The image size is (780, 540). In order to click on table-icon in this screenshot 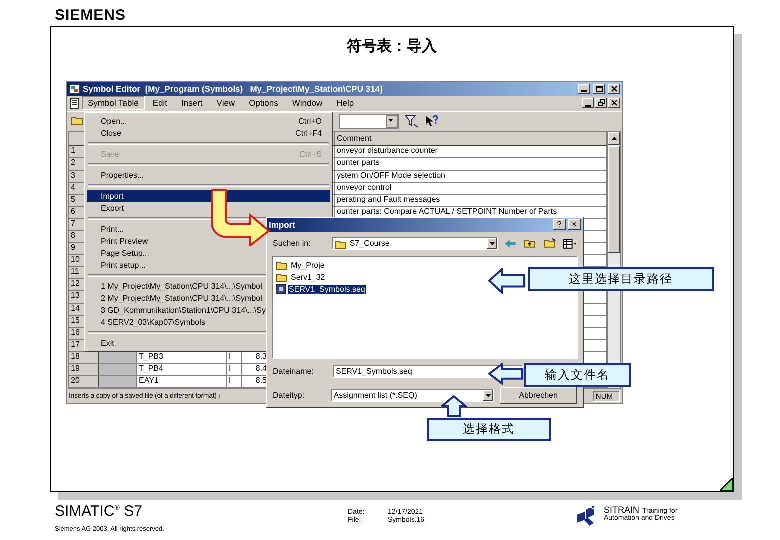, I will do `click(74, 103)`.